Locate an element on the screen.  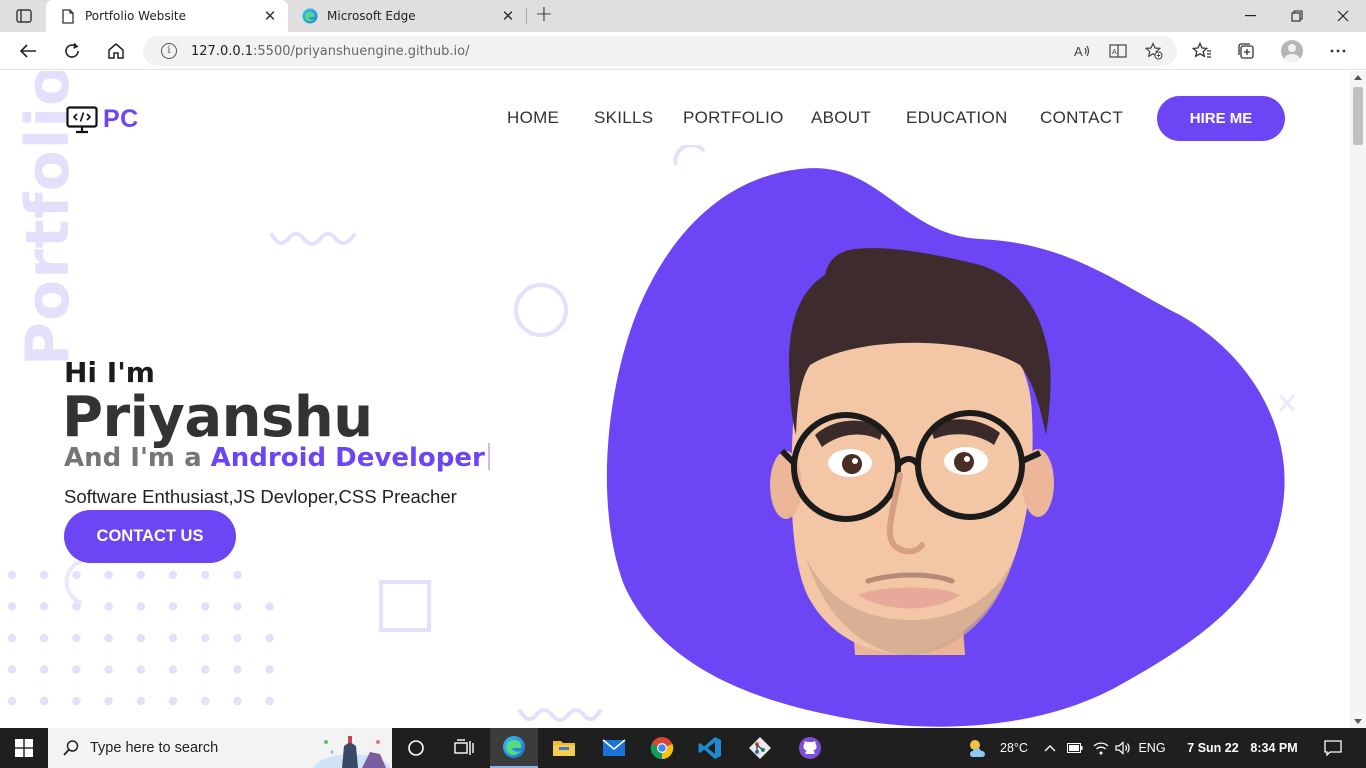
wifi-icon is located at coordinates (1101, 748).